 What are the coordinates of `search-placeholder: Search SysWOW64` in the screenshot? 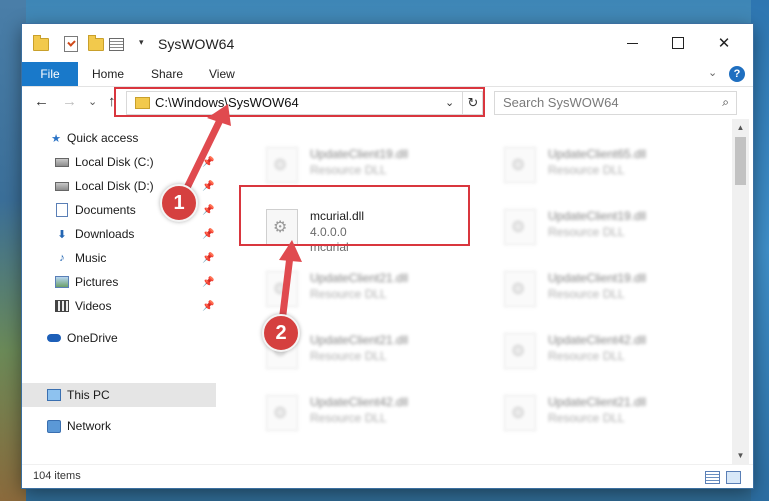 It's located at (561, 102).